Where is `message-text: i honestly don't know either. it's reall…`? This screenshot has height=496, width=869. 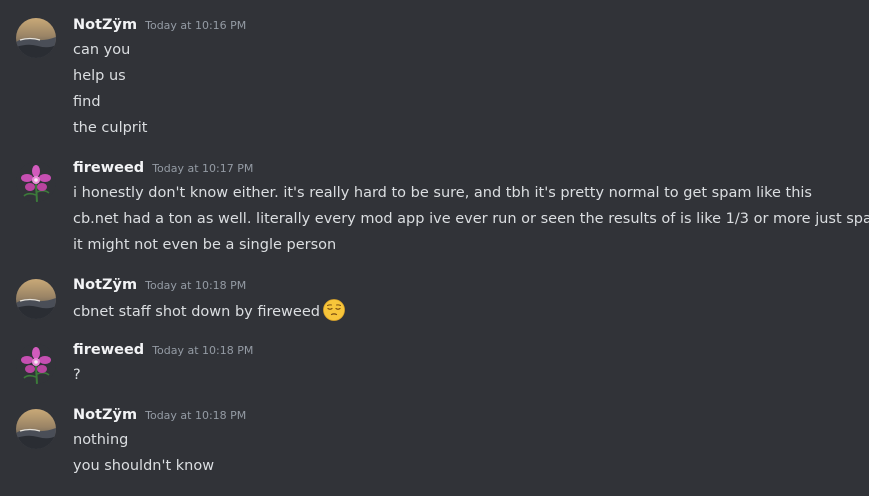
message-text: i honestly don't know either. it's reall… is located at coordinates (442, 193).